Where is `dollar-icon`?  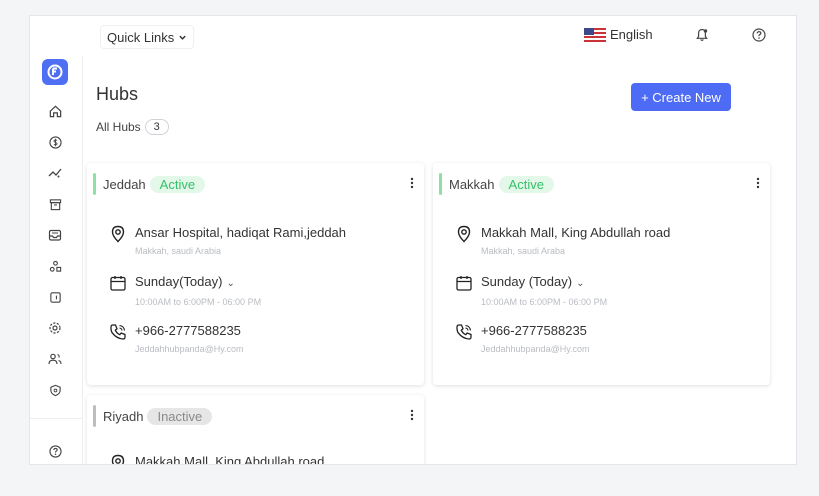
dollar-icon is located at coordinates (55, 142).